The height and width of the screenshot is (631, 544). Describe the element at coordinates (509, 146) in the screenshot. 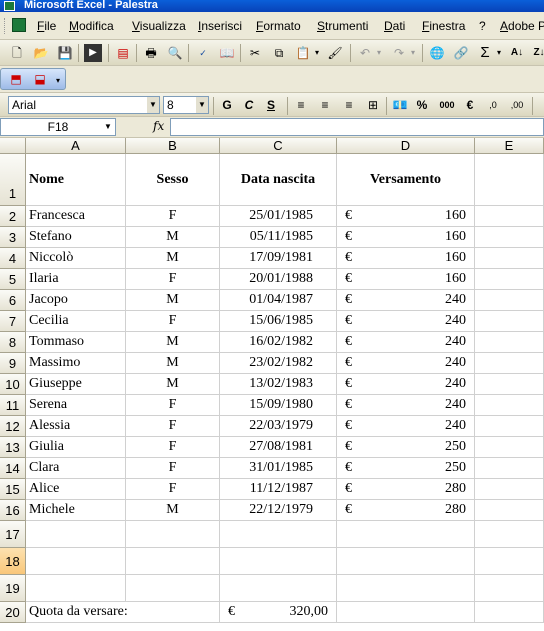

I see `column-header-e: E` at that location.